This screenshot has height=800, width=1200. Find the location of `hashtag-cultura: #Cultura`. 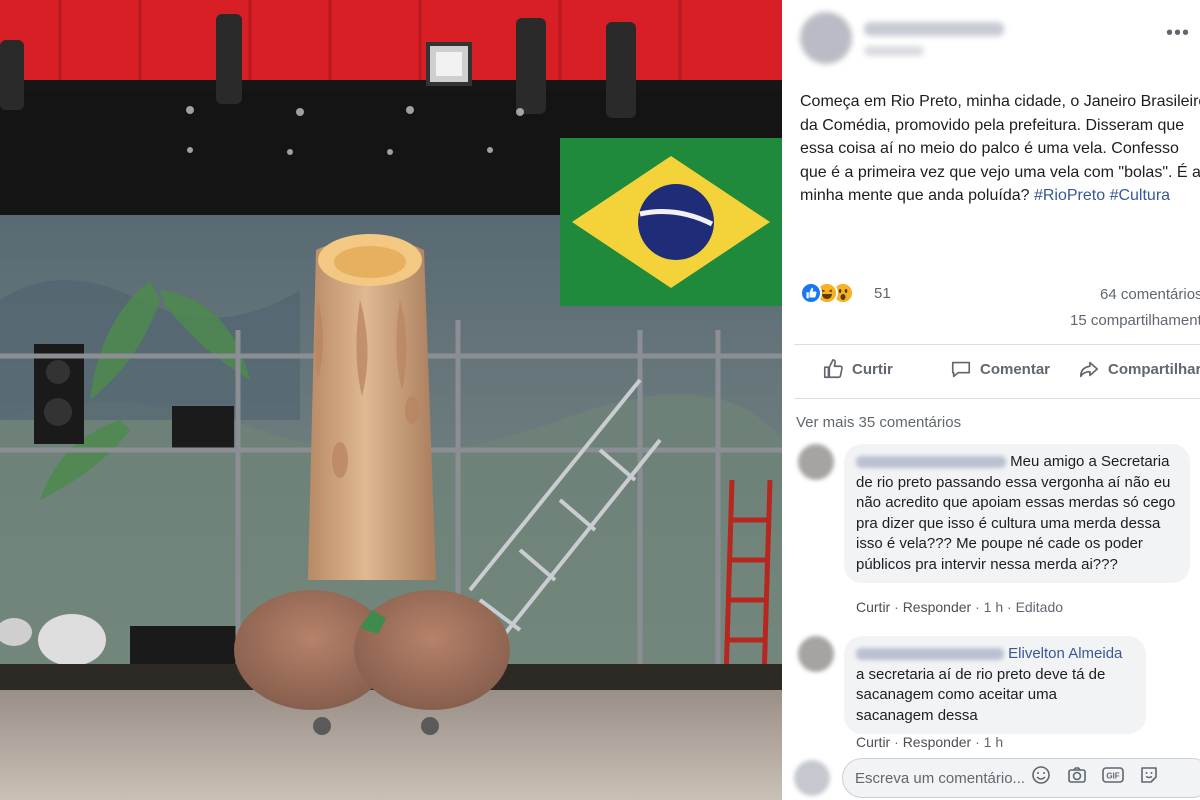

hashtag-cultura: #Cultura is located at coordinates (1140, 195).